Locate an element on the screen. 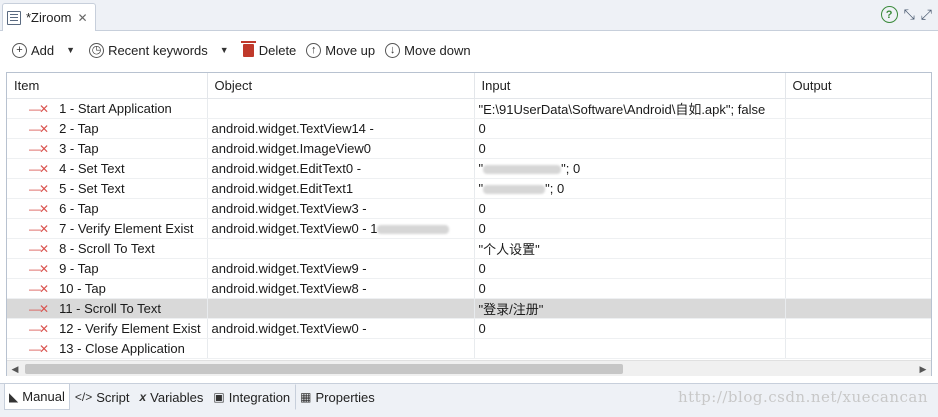 This screenshot has width=938, height=417. item-cell: —✕ 4 - Set Text is located at coordinates (107, 168).